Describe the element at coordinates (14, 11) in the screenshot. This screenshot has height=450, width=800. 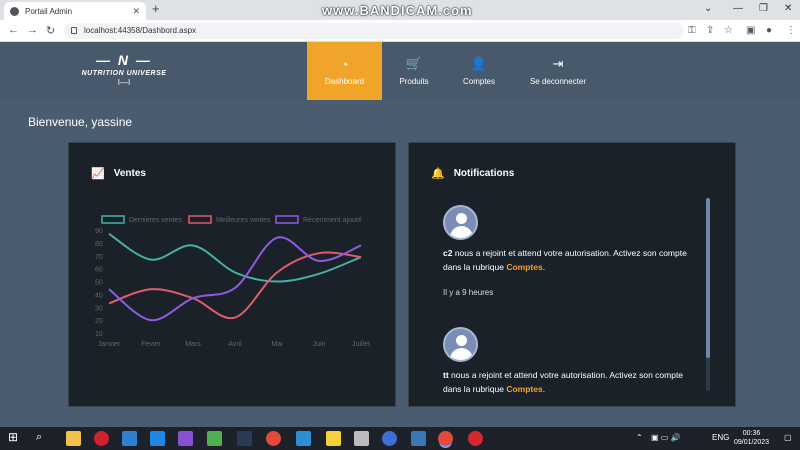
I see `globe-icon` at that location.